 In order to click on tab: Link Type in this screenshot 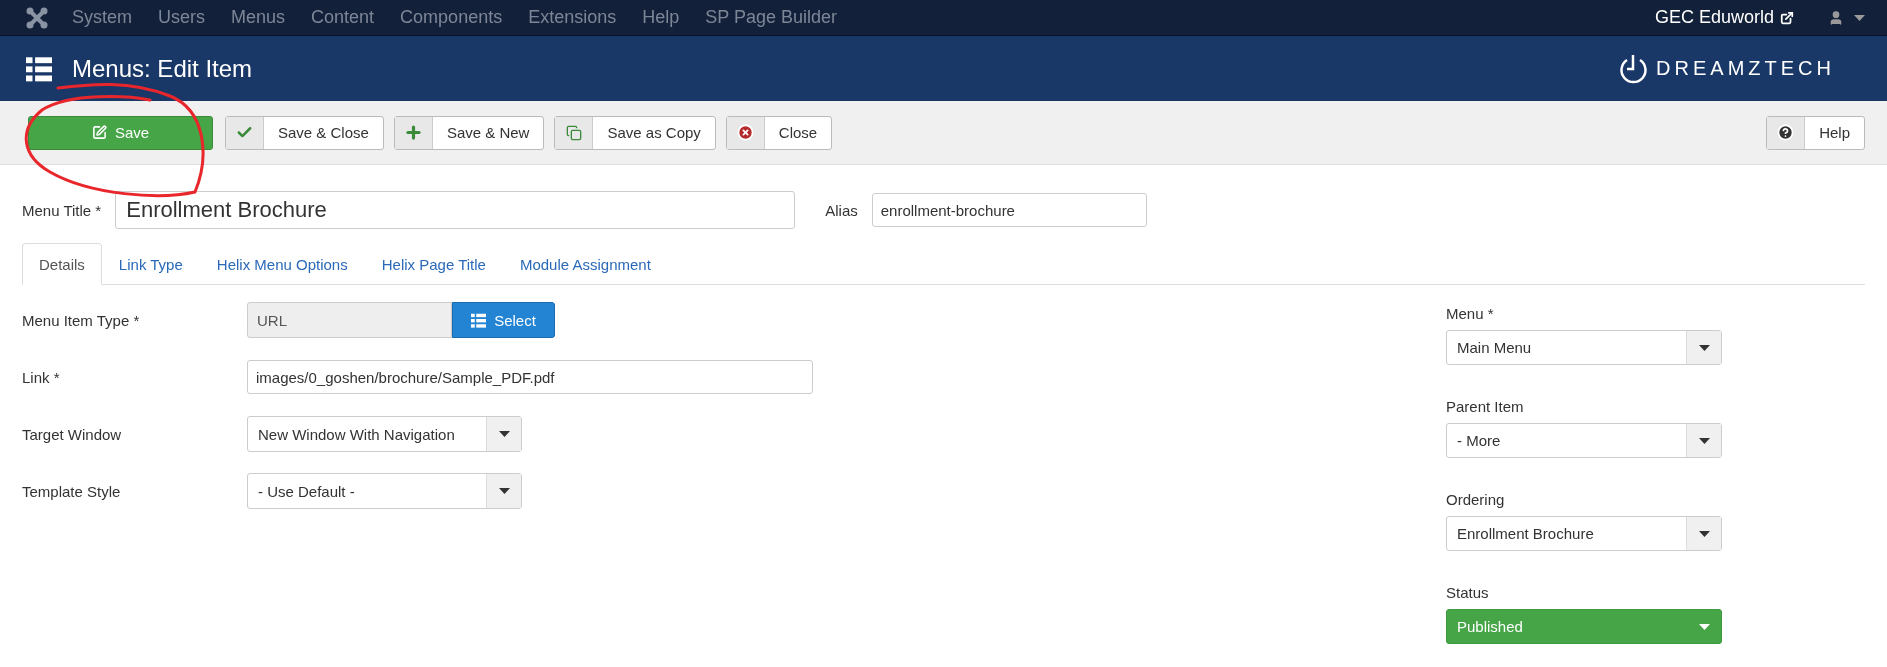, I will do `click(150, 264)`.